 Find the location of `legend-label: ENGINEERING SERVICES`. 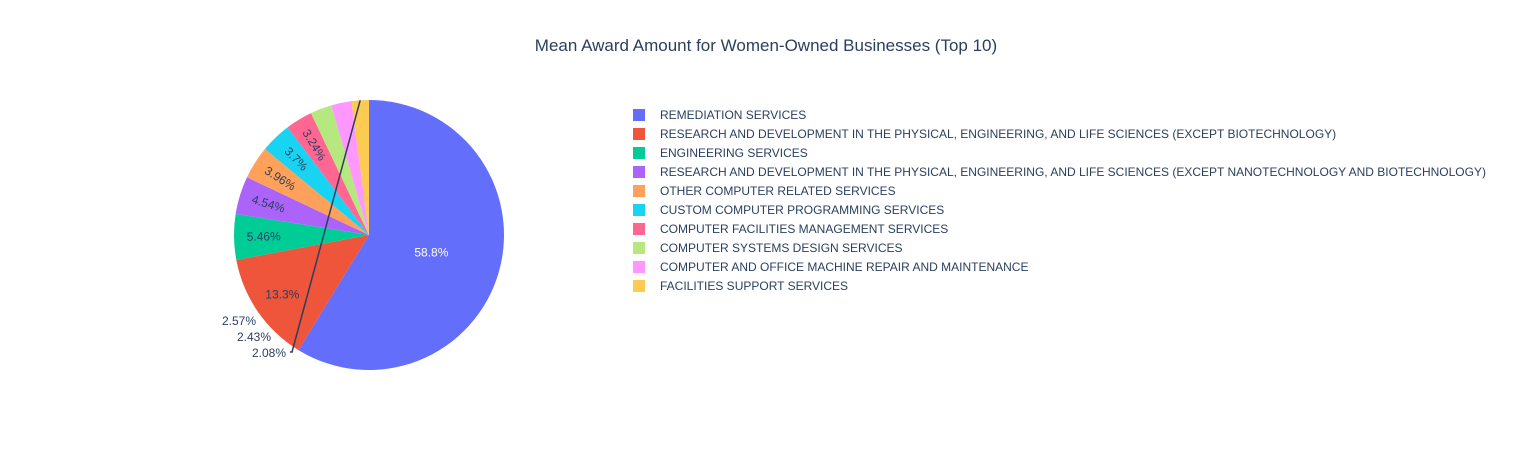

legend-label: ENGINEERING SERVICES is located at coordinates (734, 153).